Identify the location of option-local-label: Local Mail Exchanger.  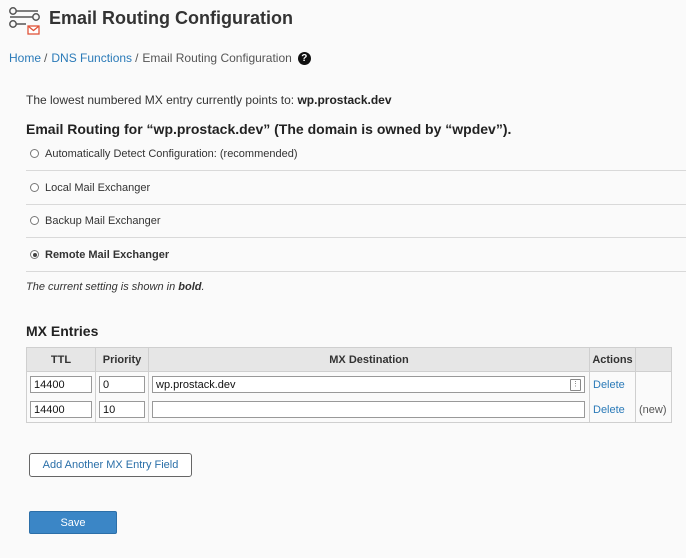
(98, 187).